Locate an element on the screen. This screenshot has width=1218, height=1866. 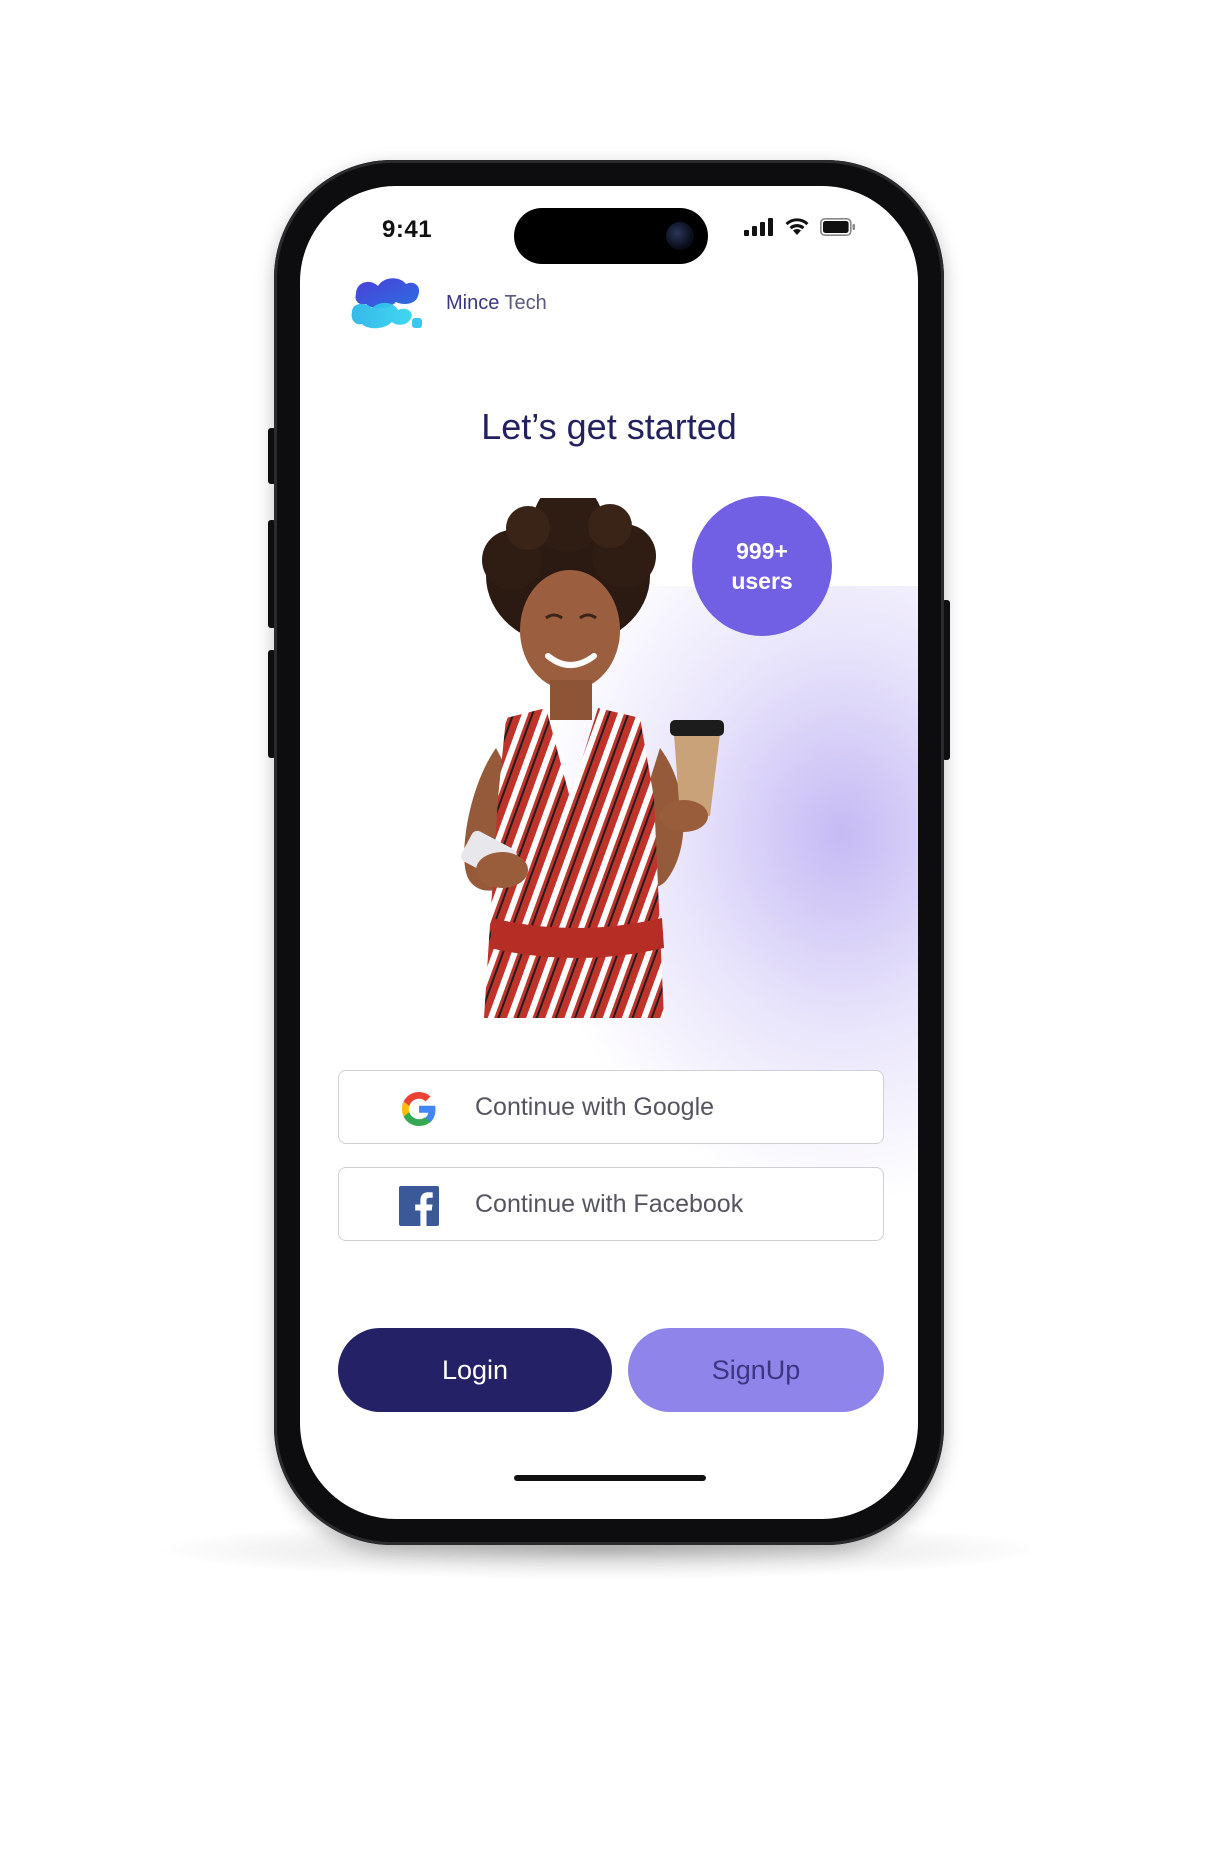
signup-button: SignUp is located at coordinates (756, 1370).